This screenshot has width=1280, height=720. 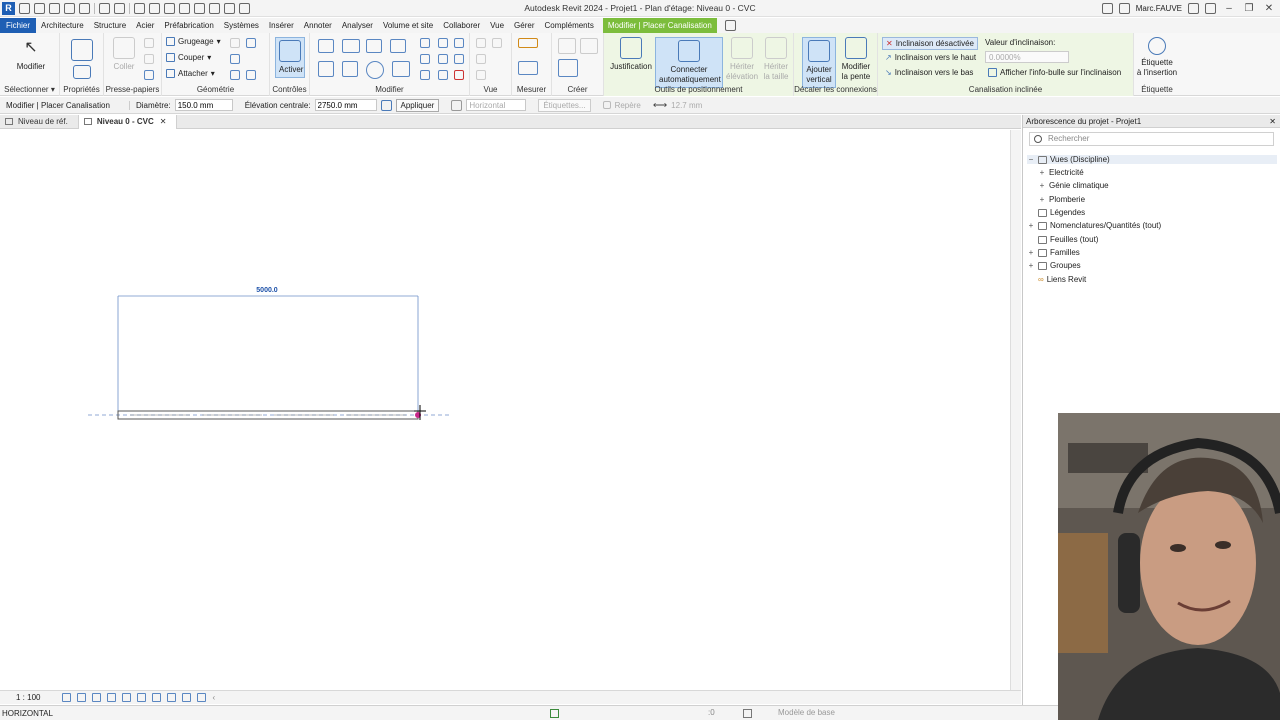 What do you see at coordinates (689, 62) in the screenshot?
I see `connecter-automatiquement-button: Connecter automatiquement` at bounding box center [689, 62].